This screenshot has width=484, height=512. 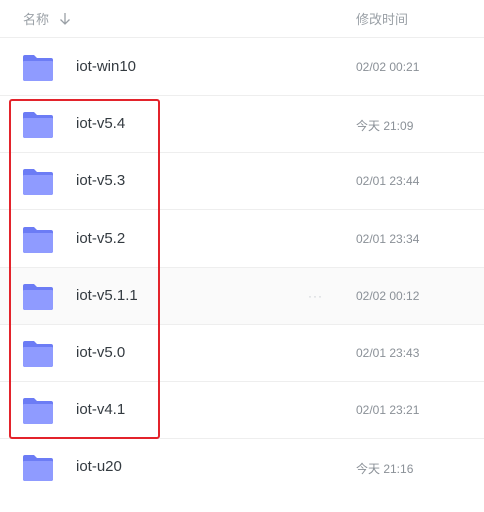 What do you see at coordinates (242, 410) in the screenshot?
I see `file-row: iot-v4.1 02/01 23:21` at bounding box center [242, 410].